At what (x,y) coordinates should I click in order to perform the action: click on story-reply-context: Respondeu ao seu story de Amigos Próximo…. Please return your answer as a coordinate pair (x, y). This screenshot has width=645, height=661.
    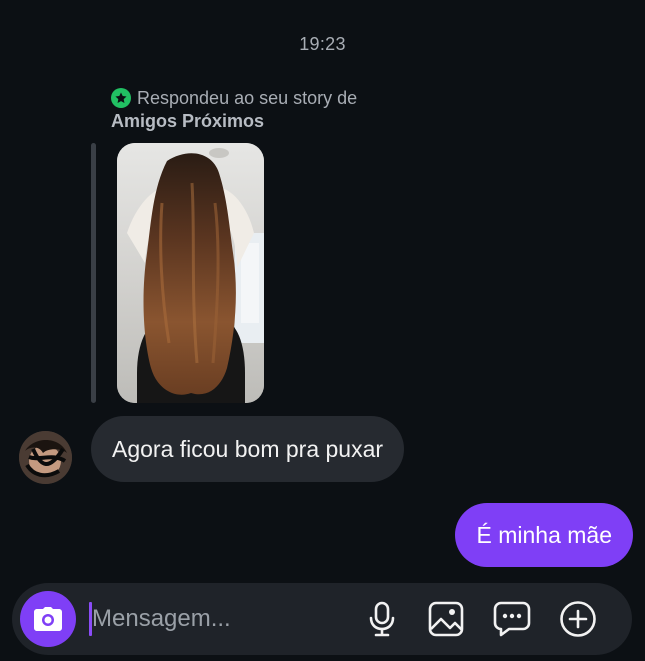
    Looking at the image, I should click on (271, 110).